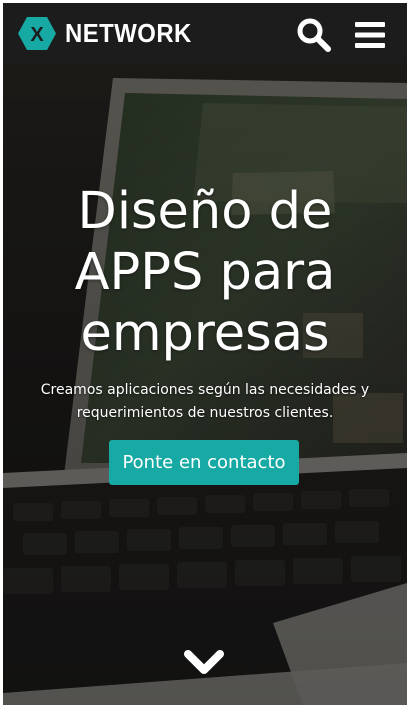 The height and width of the screenshot is (705, 410). I want to click on hamburger-menu-icon, so click(370, 35).